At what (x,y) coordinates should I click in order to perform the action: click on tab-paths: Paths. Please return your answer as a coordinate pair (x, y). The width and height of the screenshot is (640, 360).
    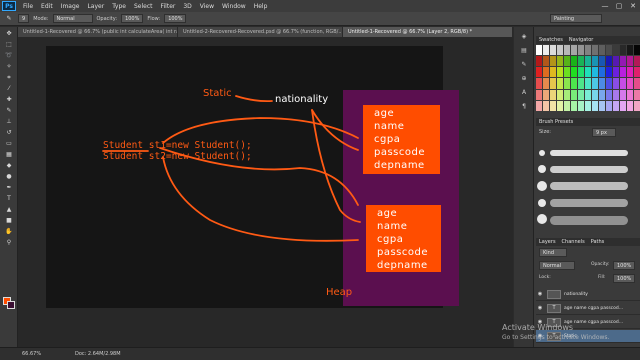
    Looking at the image, I should click on (598, 242).